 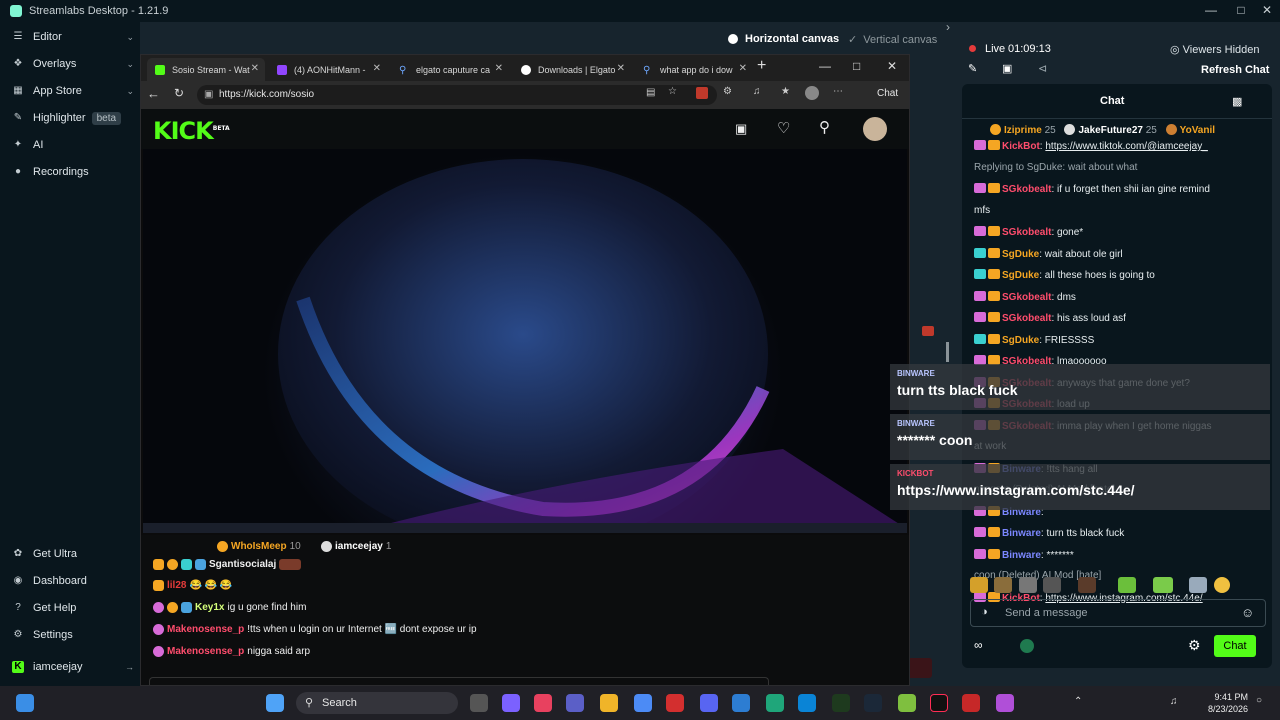 I want to click on emoji-icon: ☺, so click(x=1247, y=612).